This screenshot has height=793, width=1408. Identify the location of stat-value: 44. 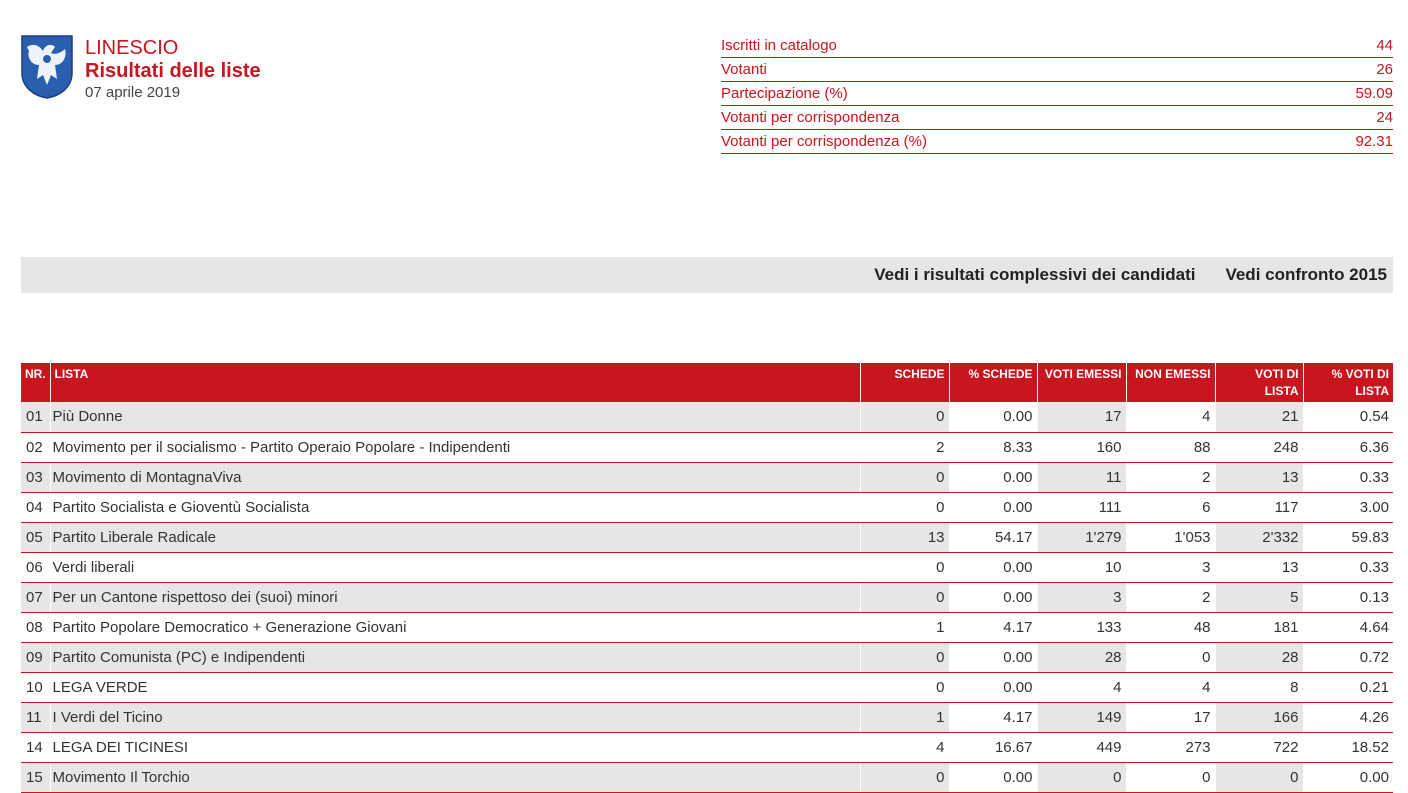
(1384, 45).